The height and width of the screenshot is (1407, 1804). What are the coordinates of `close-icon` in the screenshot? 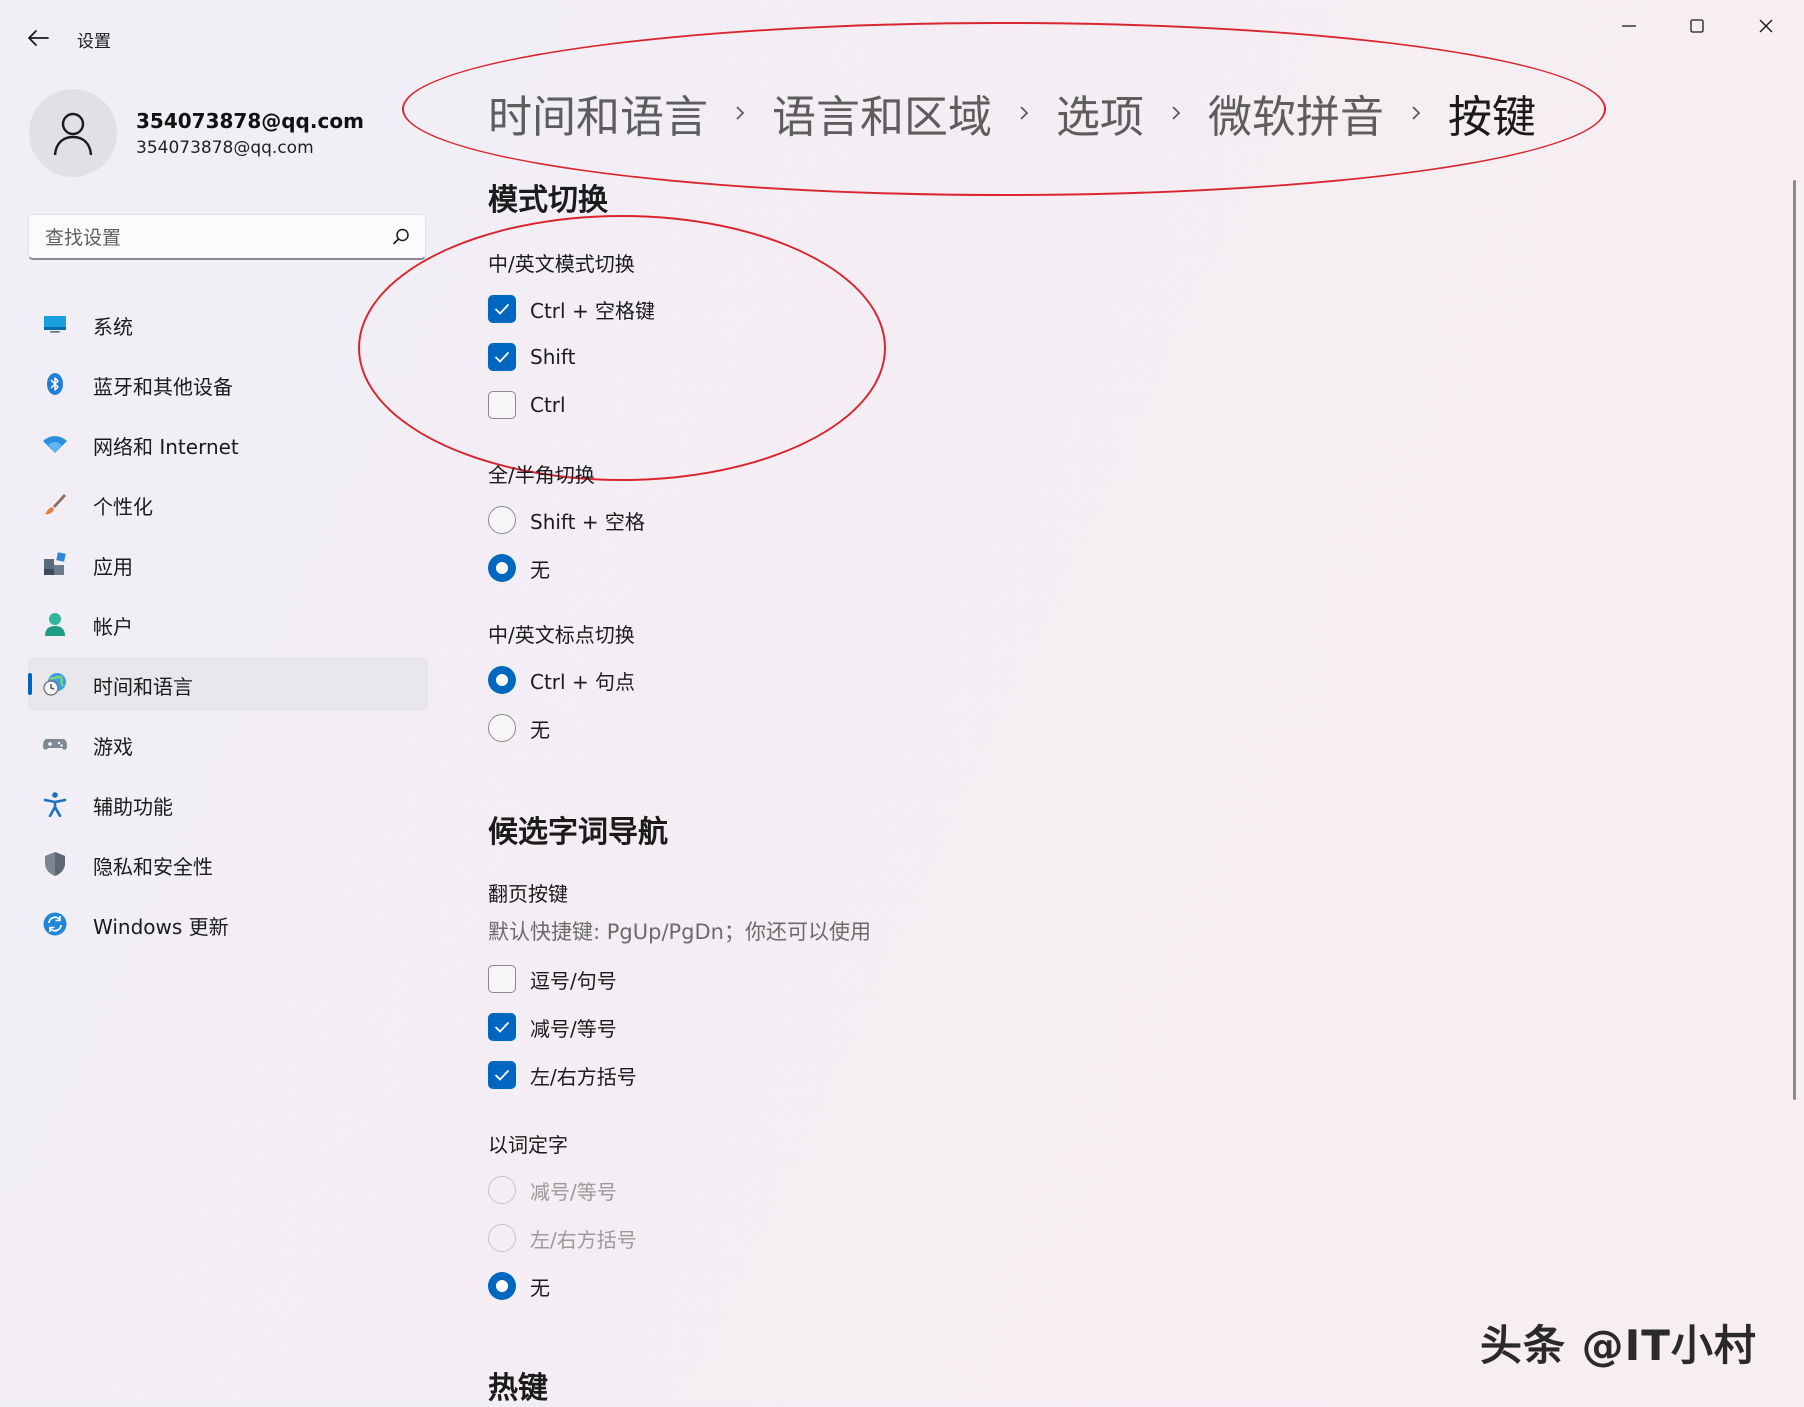 It's located at (1766, 26).